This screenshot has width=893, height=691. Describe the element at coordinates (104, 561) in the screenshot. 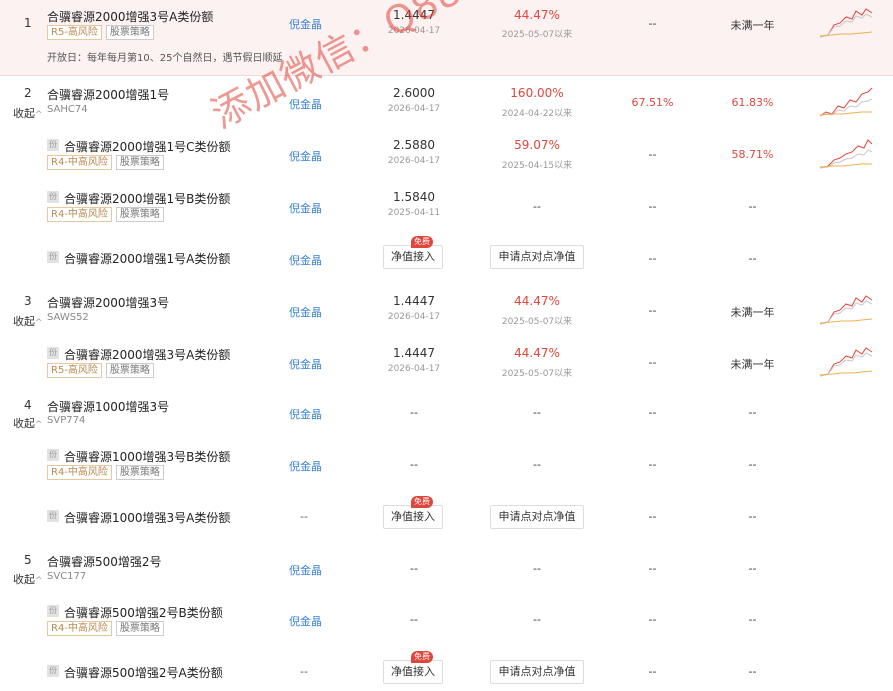

I see `fund-name: 合骥睿源500增强2号` at that location.